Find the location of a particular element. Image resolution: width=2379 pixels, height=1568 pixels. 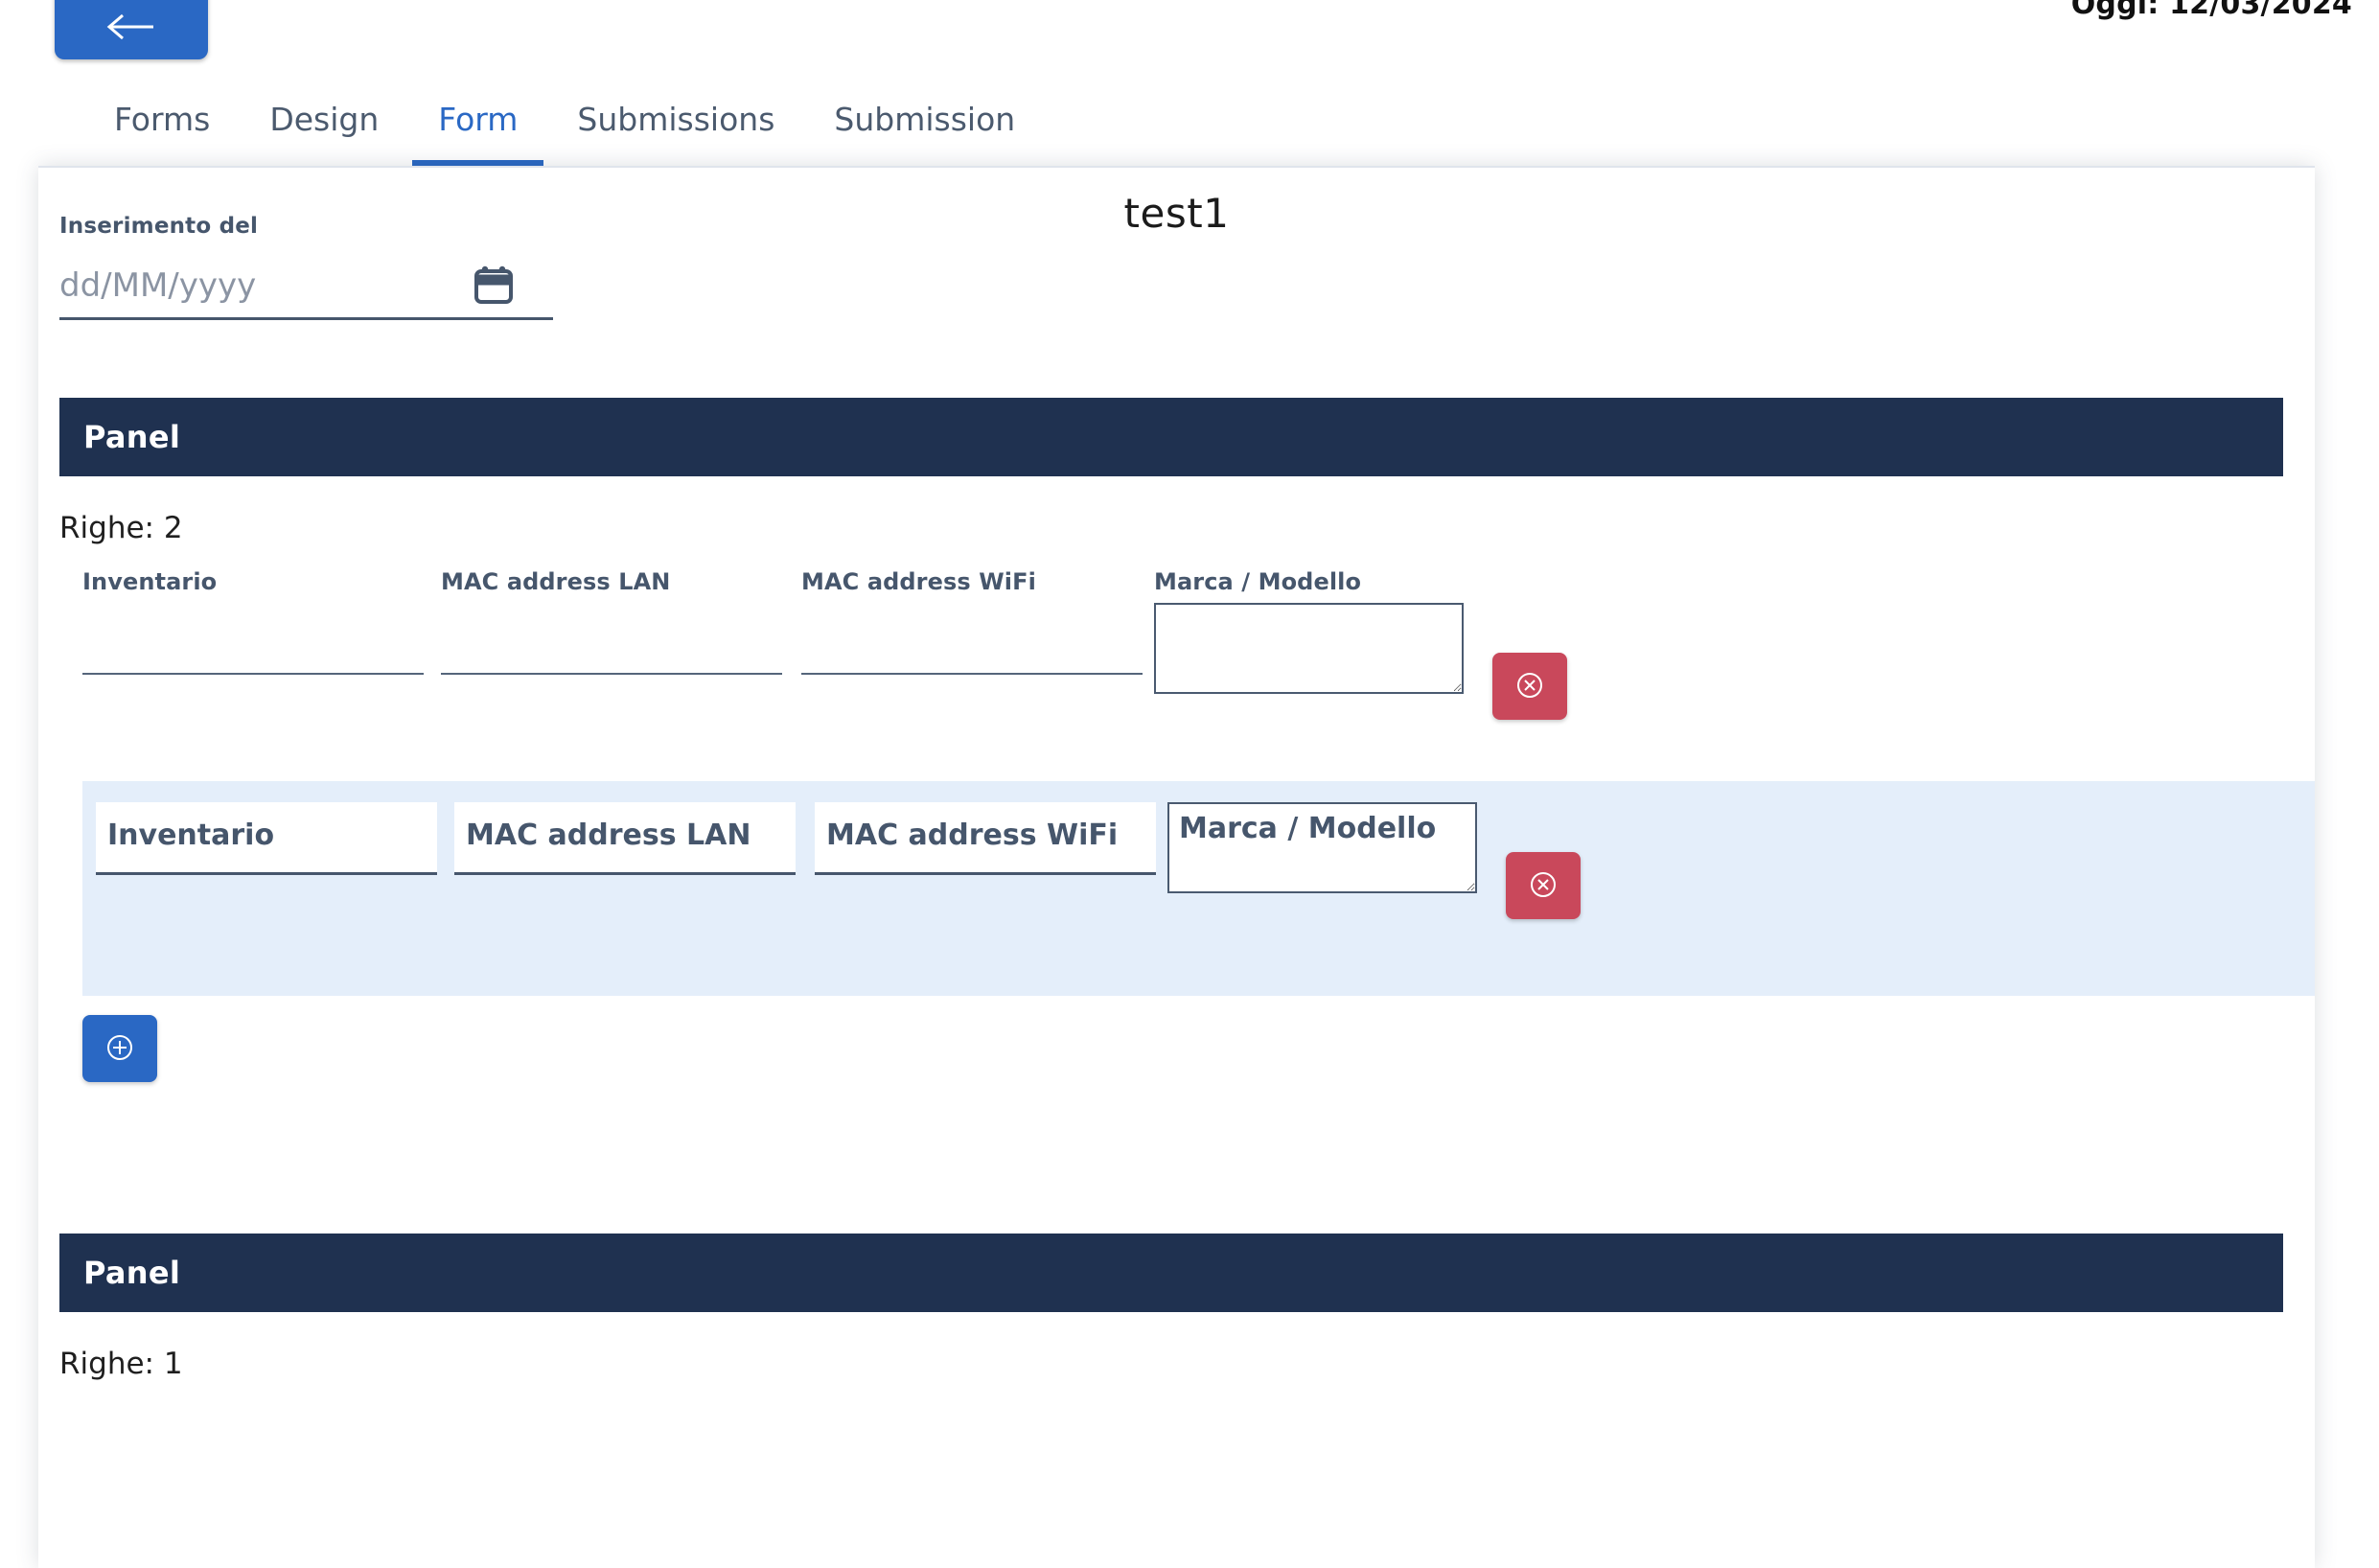

tab-forms: Forms is located at coordinates (162, 119).